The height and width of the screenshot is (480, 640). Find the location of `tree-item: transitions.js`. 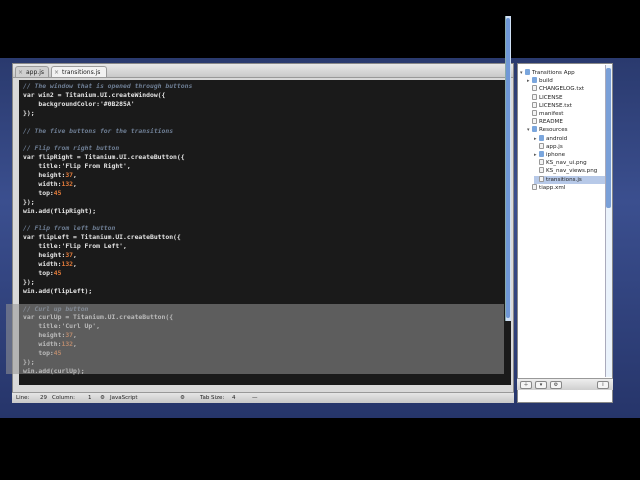

tree-item: transitions.js is located at coordinates (571, 179).